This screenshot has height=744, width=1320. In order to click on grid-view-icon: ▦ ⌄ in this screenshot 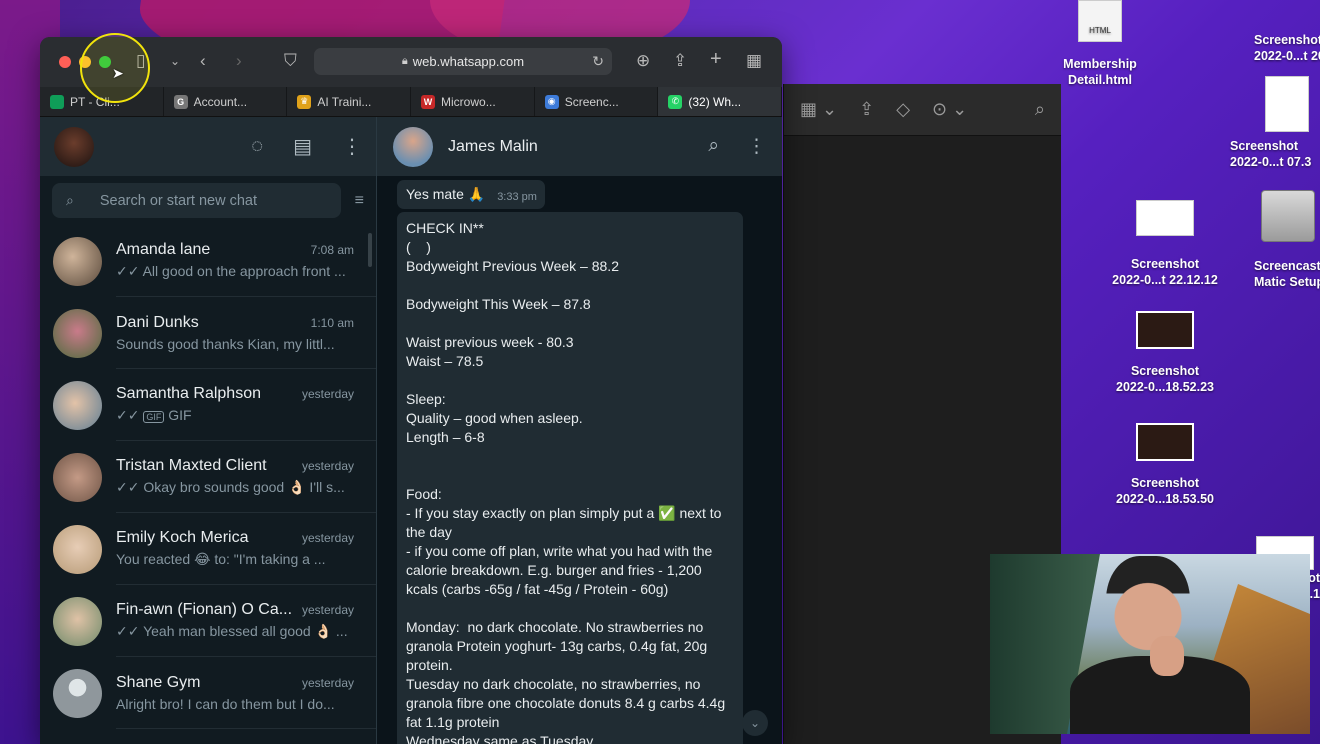, I will do `click(818, 109)`.